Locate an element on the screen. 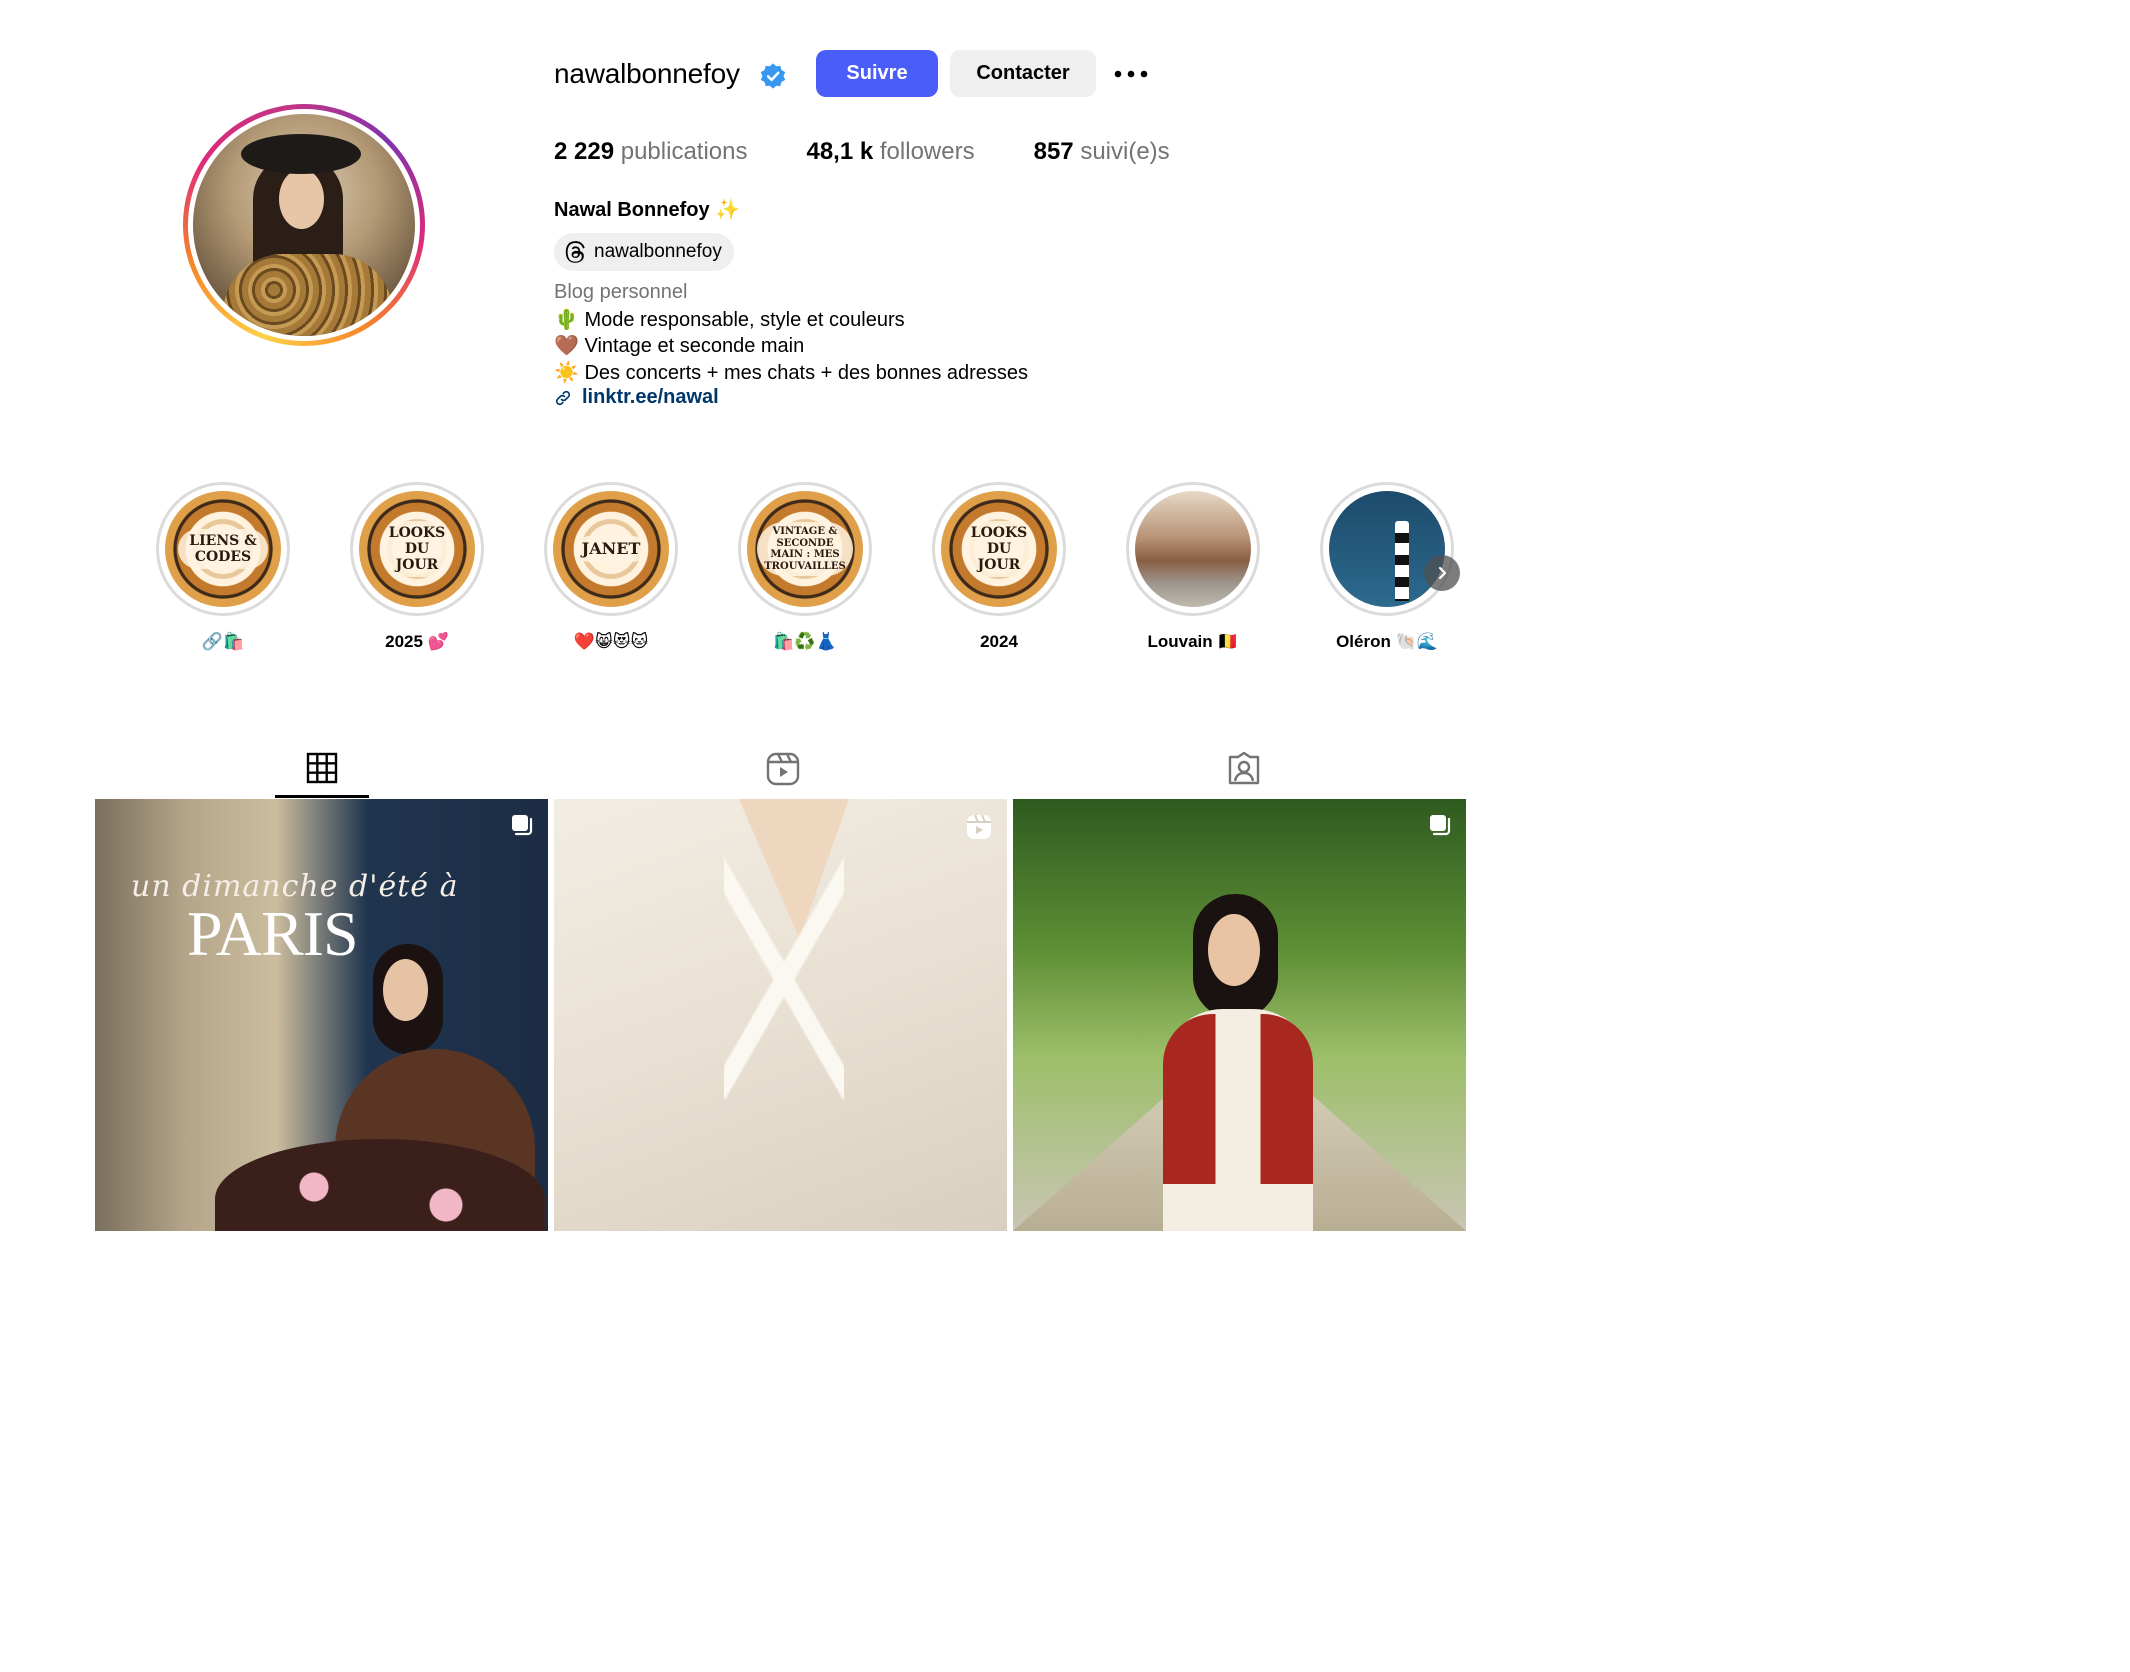 The width and height of the screenshot is (2130, 1672). profile-avatar is located at coordinates (304, 225).